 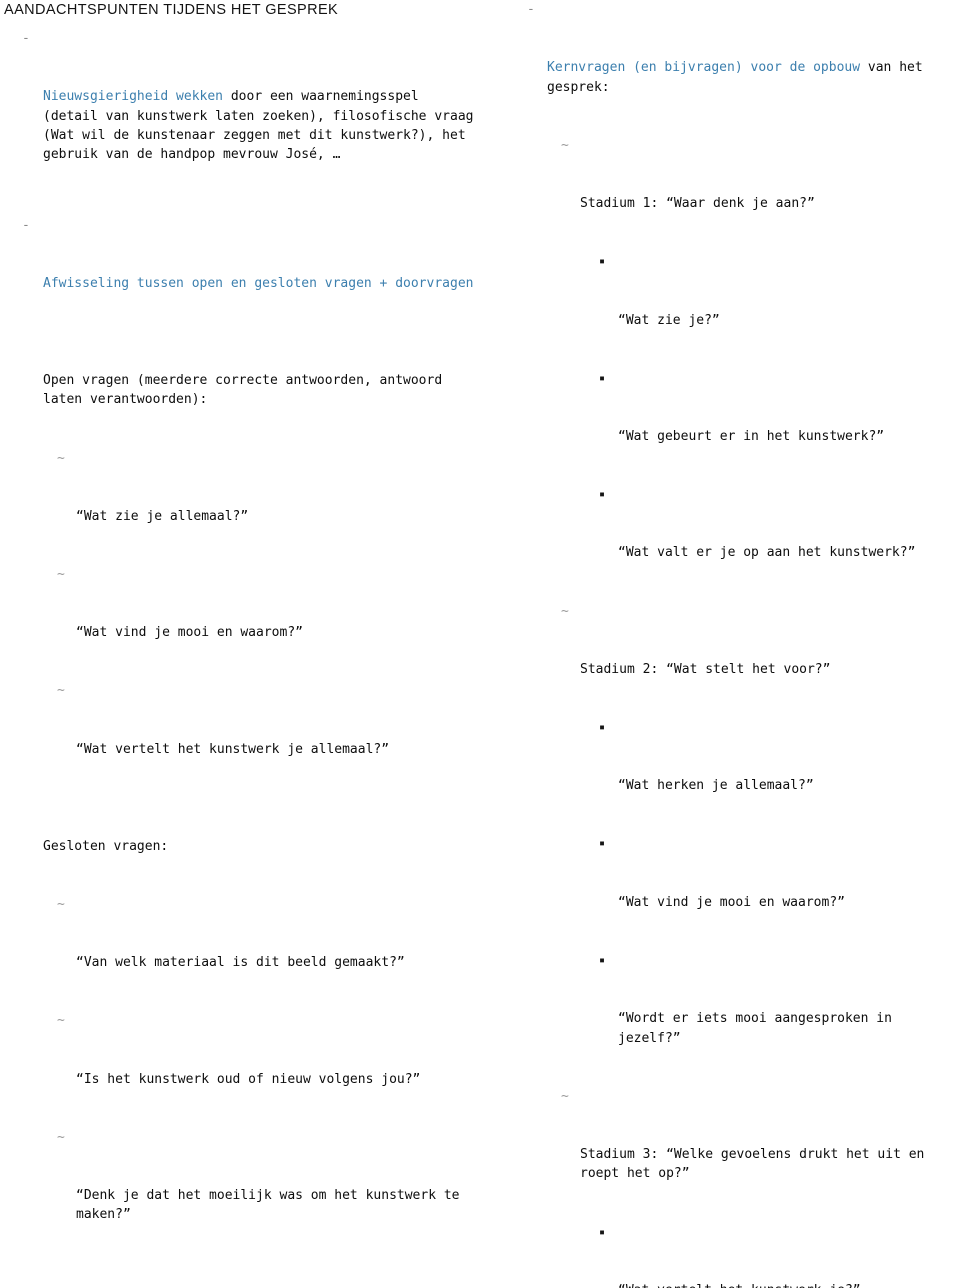 What do you see at coordinates (704, 68) in the screenshot?
I see `bullet-heading: Kernvragen (en bijvragen) voor de opbouw` at bounding box center [704, 68].